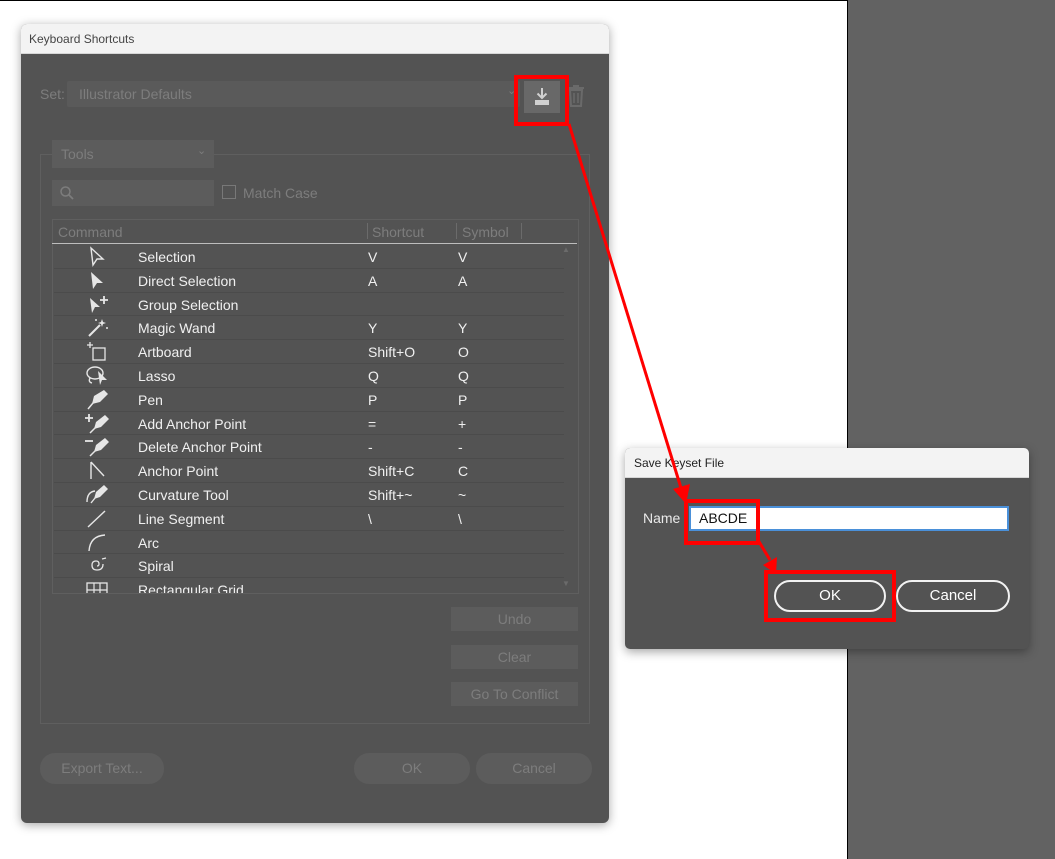  I want to click on annotation-arrows, so click(672, 348).